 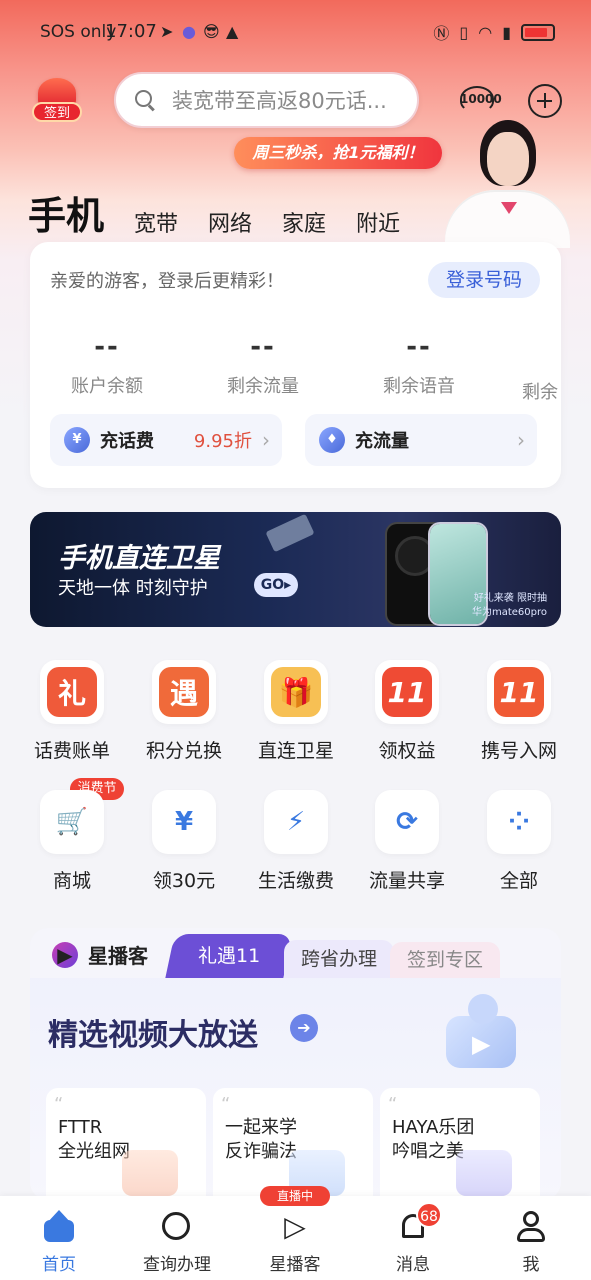 I want to click on stat-voice: -- 剩余语音, so click(x=419, y=365).